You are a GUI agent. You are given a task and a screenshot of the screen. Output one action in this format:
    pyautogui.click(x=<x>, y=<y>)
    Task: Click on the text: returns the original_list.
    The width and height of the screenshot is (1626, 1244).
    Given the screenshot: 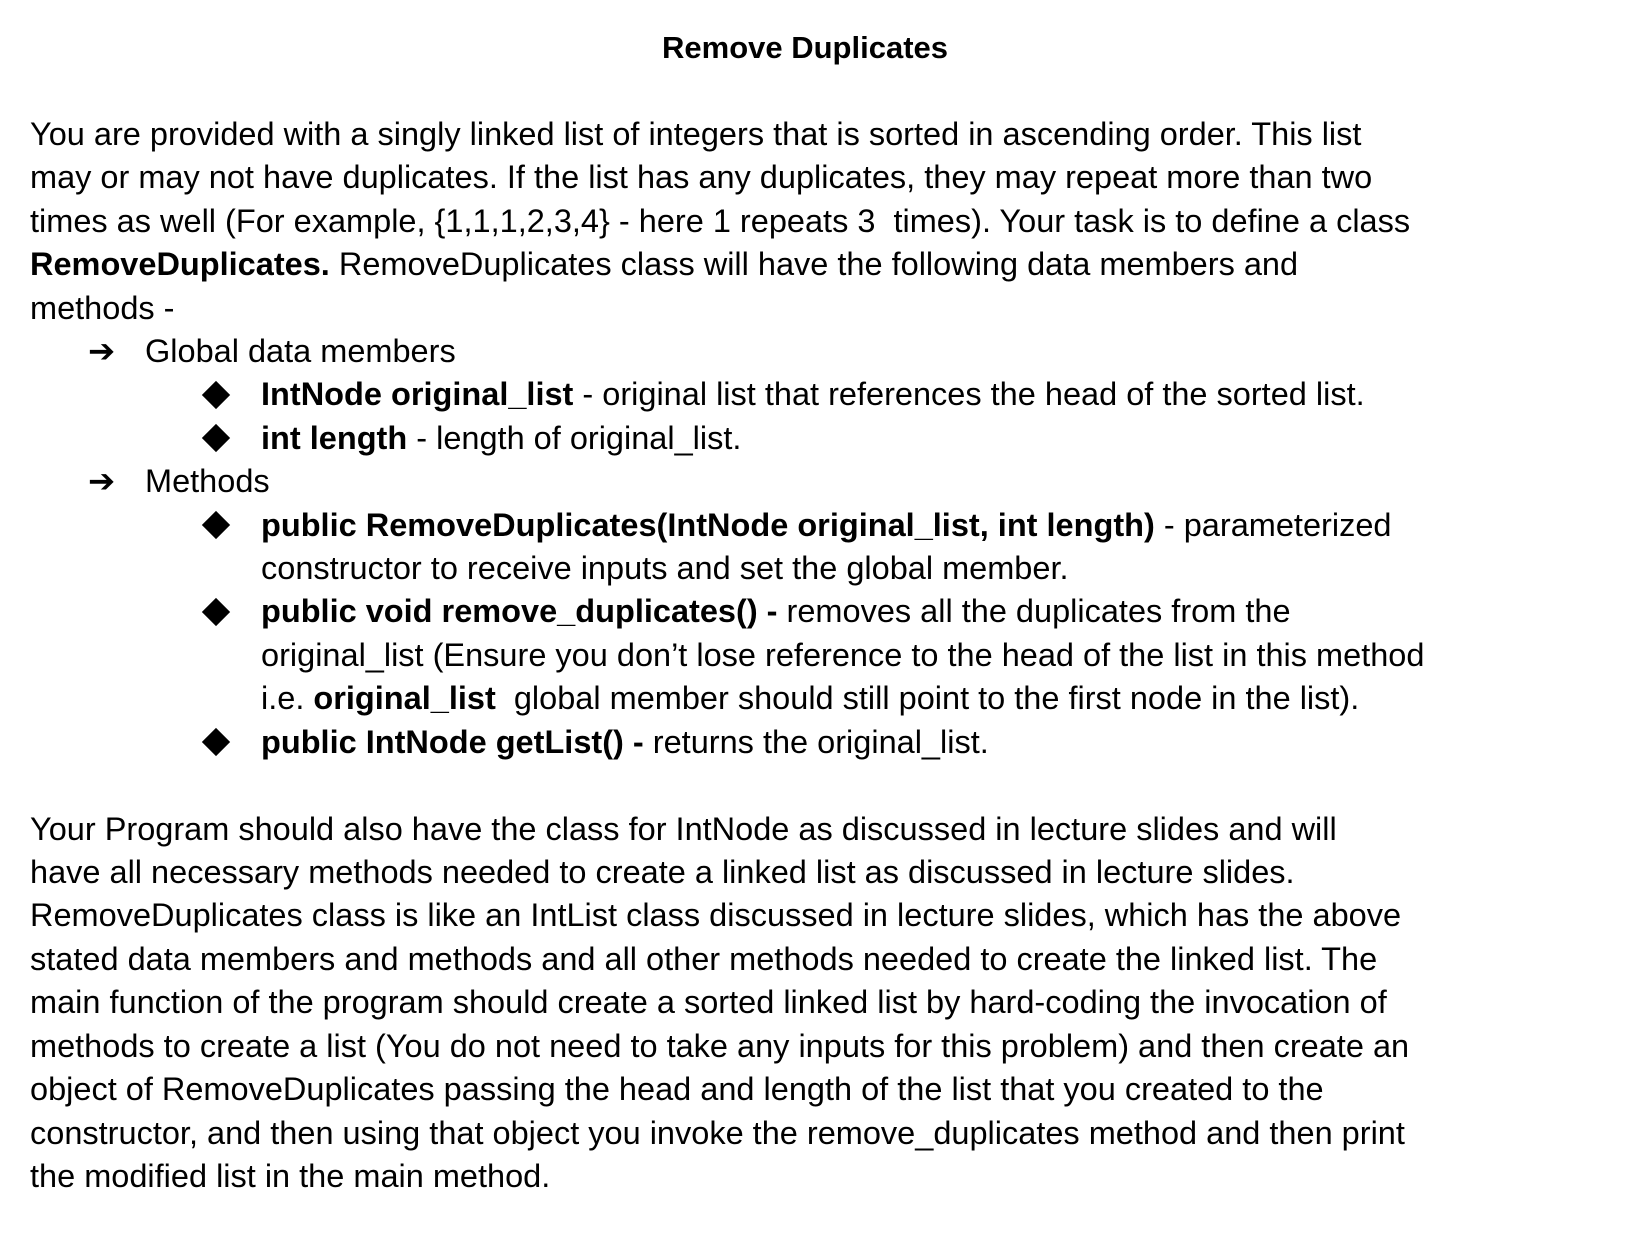 What is the action you would take?
    pyautogui.click(x=816, y=741)
    